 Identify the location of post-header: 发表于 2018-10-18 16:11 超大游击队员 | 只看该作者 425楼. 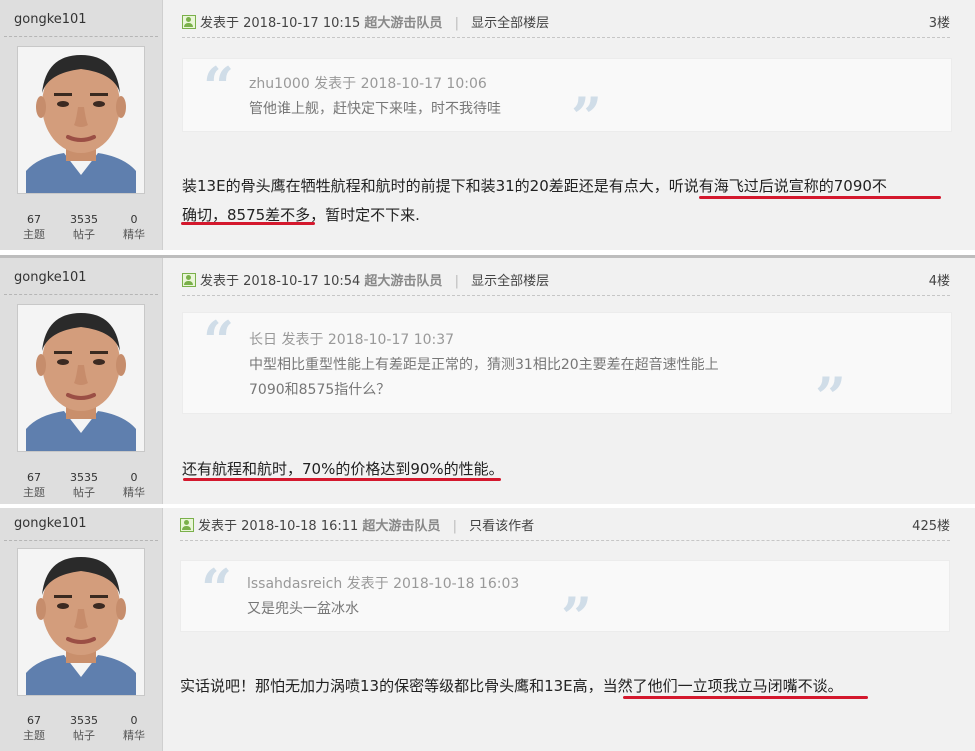
(565, 524).